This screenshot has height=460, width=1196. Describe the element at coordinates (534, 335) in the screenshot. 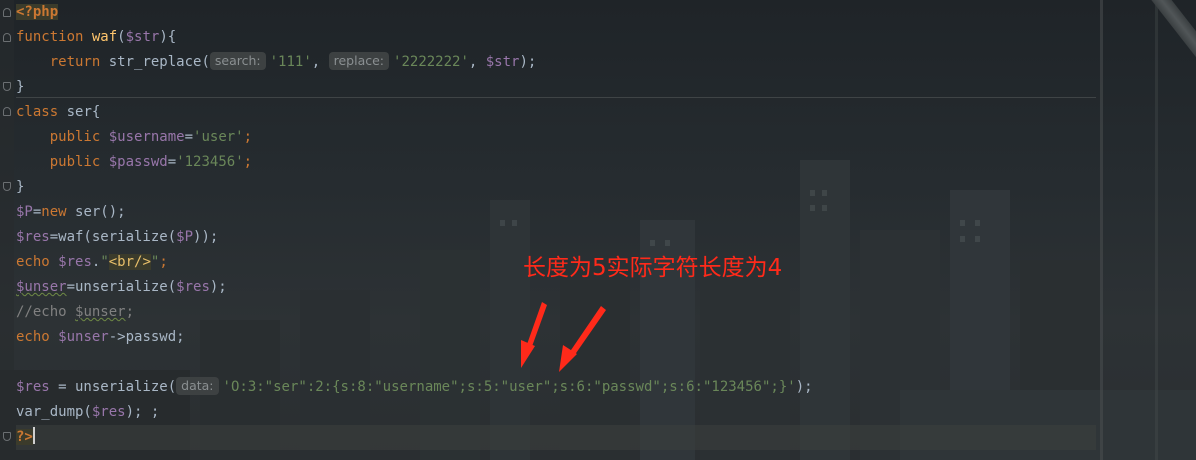

I see `arrow-left` at that location.